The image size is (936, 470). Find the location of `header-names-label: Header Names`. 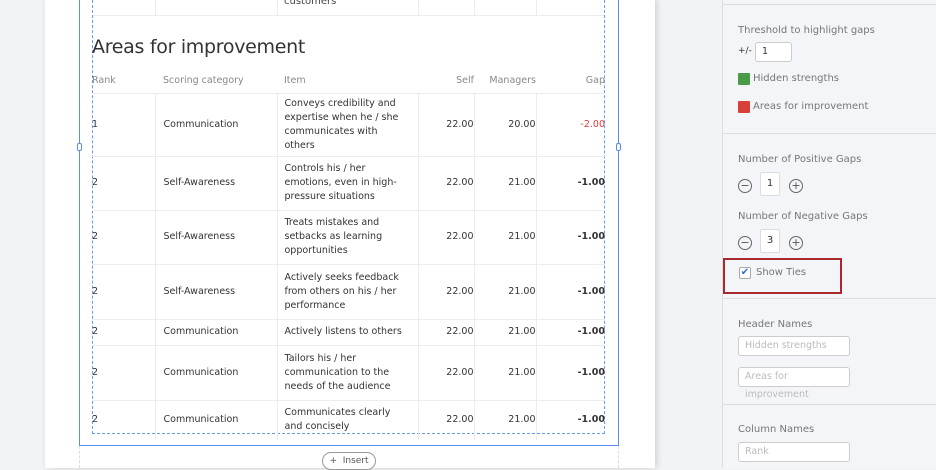

header-names-label: Header Names is located at coordinates (775, 324).